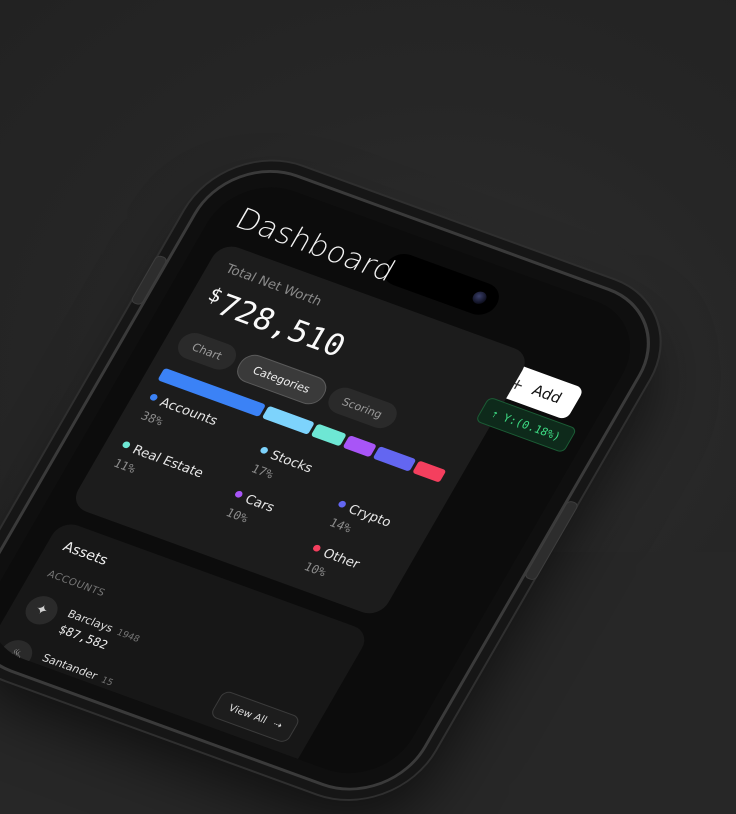  Describe the element at coordinates (238, 494) in the screenshot. I see `cars-dot-icon` at that location.